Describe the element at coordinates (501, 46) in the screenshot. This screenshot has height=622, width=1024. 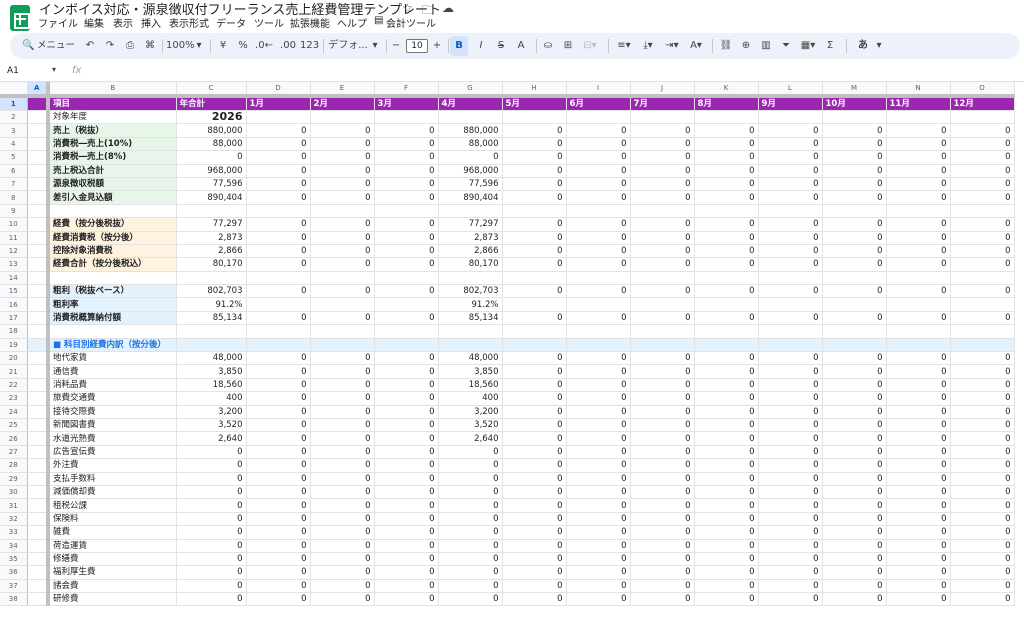
I see `strikethrough-button: S` at that location.